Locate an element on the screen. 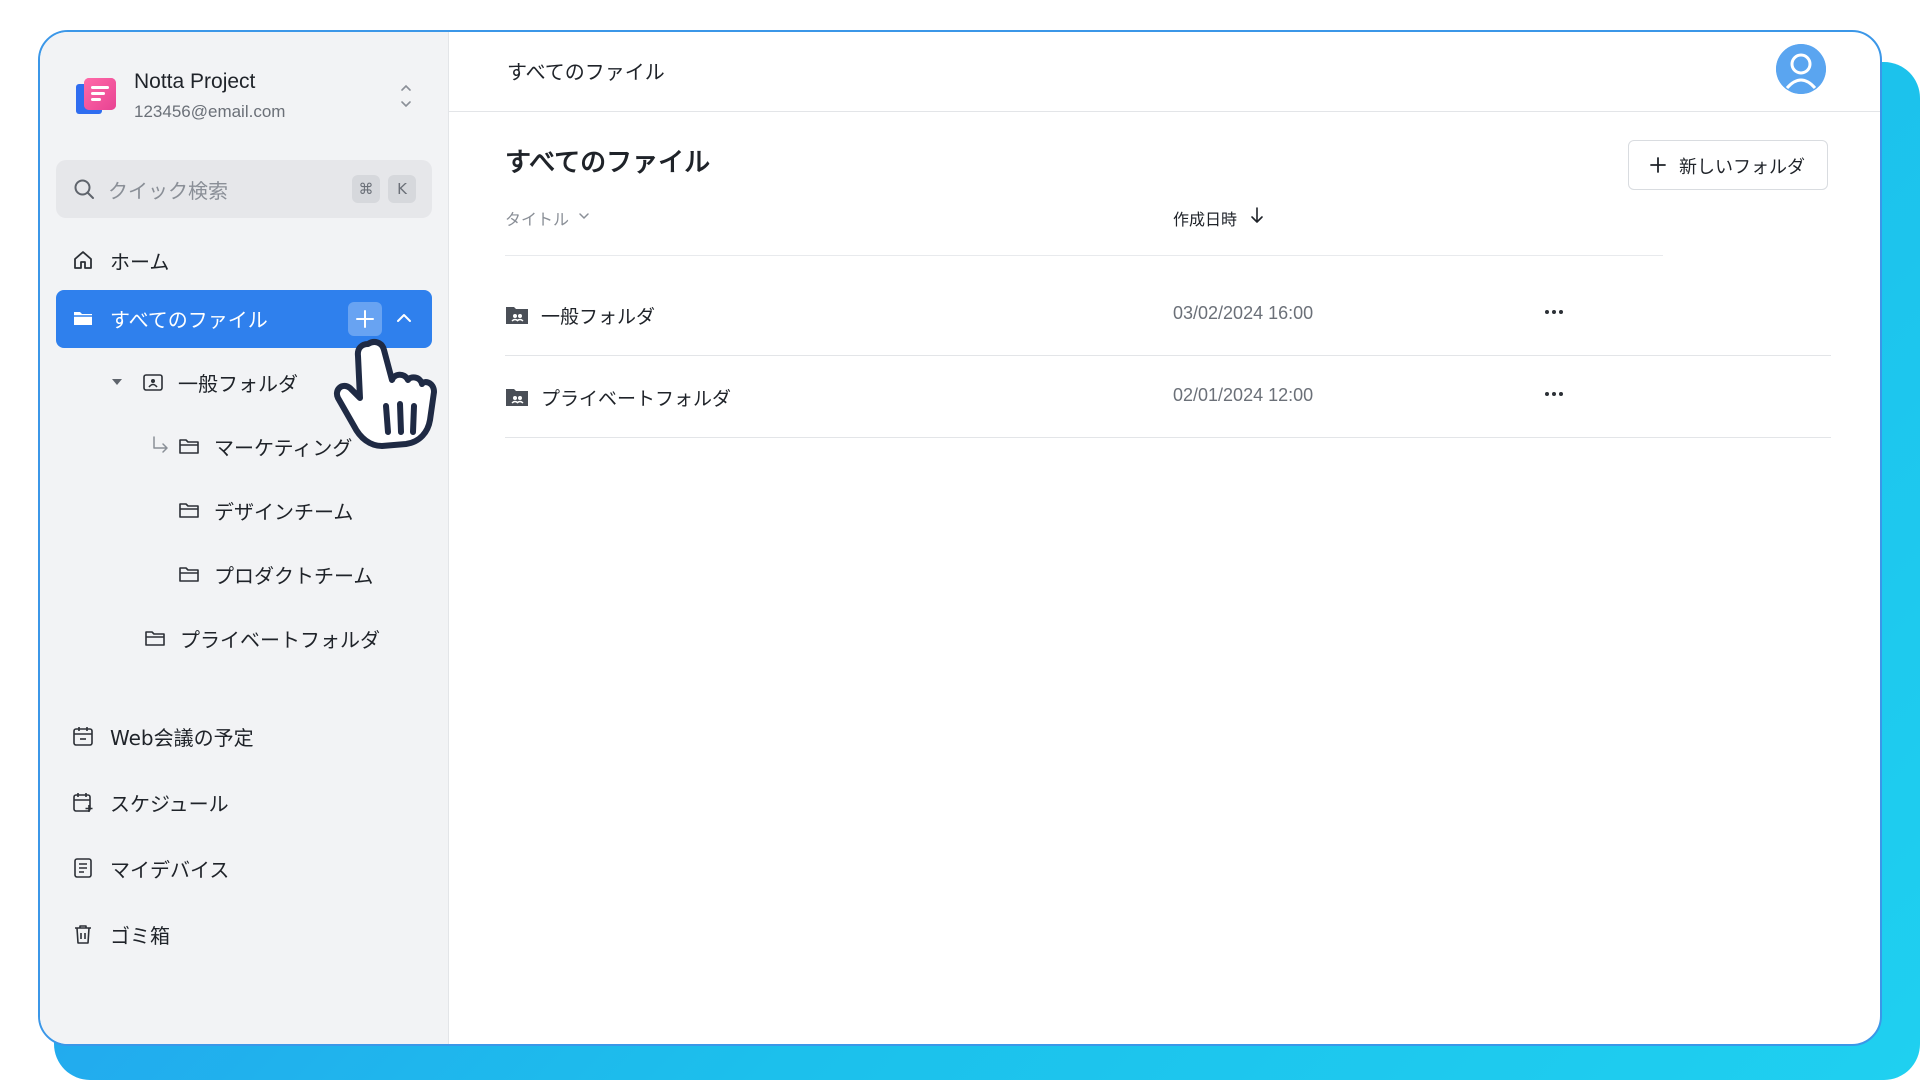 Image resolution: width=1920 pixels, height=1080 pixels. sidebar-item-meetings: Web会議の予定 is located at coordinates (244, 736).